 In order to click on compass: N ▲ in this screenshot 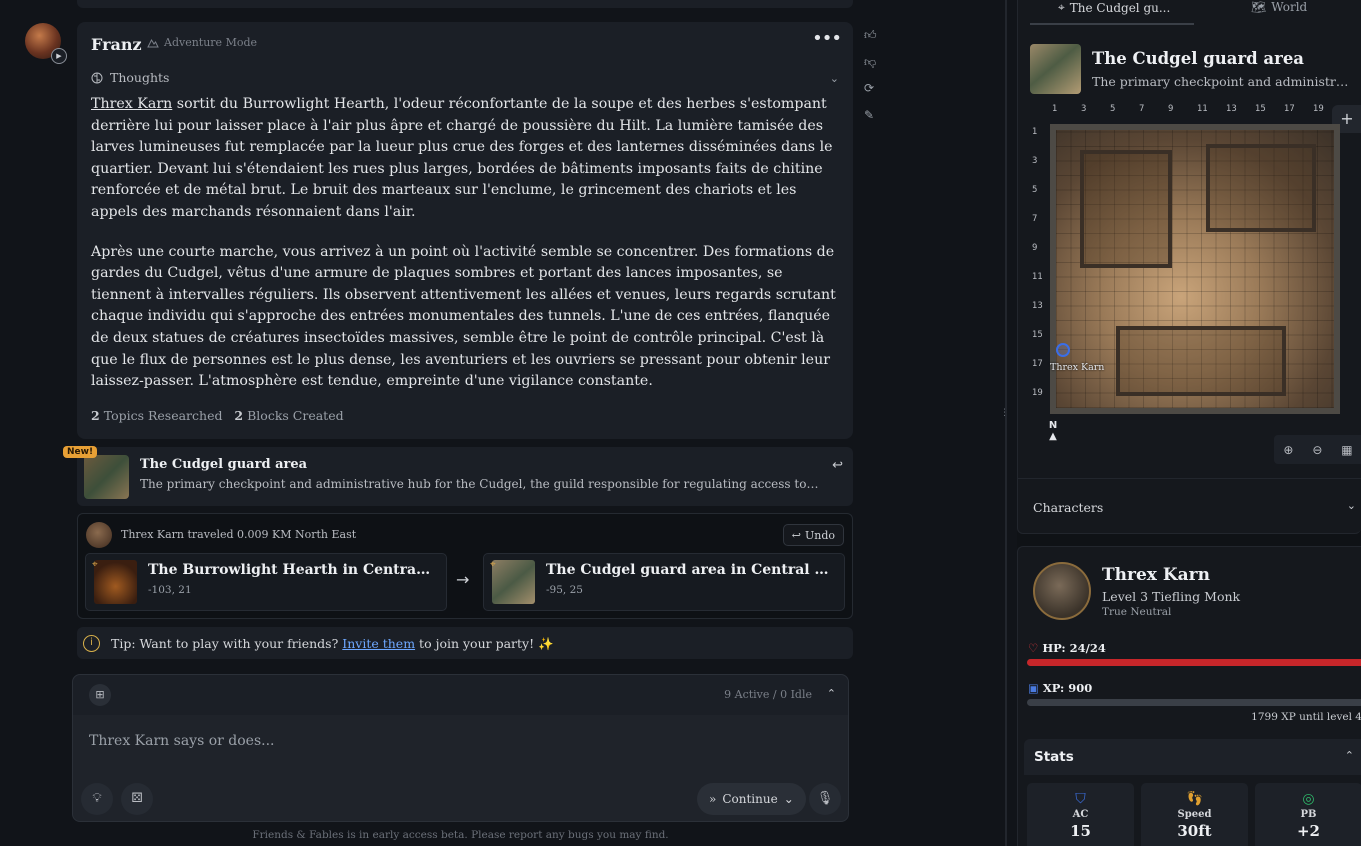, I will do `click(1053, 431)`.